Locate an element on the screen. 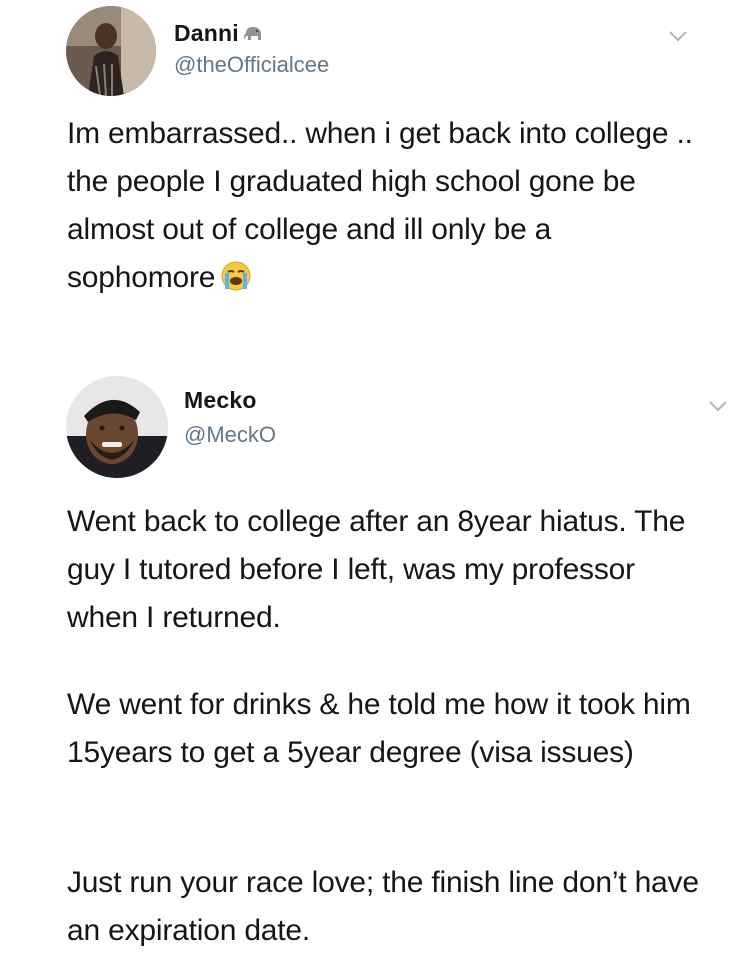  loudly-crying-face-emoji-icon is located at coordinates (236, 274).